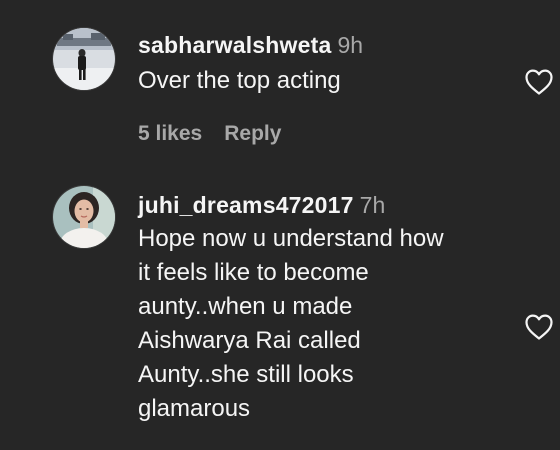 The width and height of the screenshot is (560, 450). Describe the element at coordinates (234, 45) in the screenshot. I see `comment-username: sabharwalshweta` at that location.